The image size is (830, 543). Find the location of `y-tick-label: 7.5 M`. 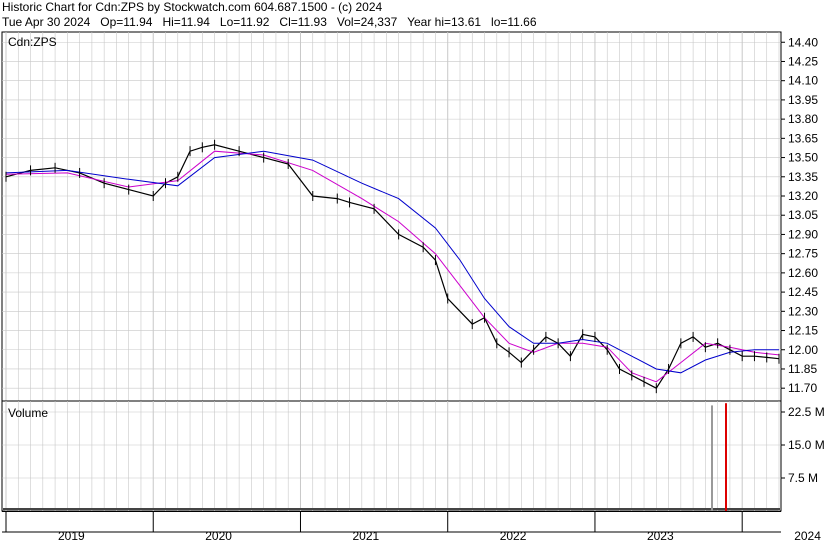

y-tick-label: 7.5 M is located at coordinates (803, 478).